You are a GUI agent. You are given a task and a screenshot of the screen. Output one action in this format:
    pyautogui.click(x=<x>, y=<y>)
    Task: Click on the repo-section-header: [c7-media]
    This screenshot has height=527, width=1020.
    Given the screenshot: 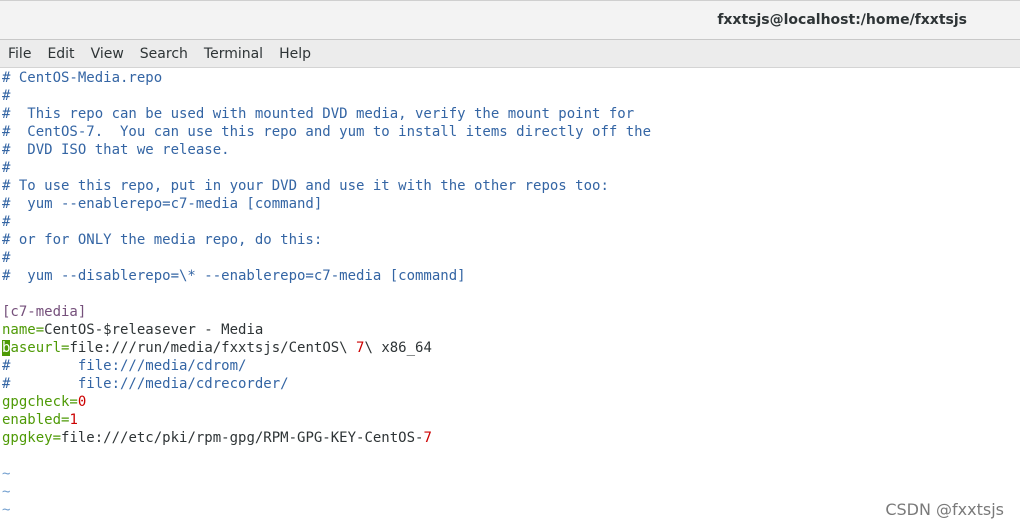 What is the action you would take?
    pyautogui.click(x=44, y=312)
    